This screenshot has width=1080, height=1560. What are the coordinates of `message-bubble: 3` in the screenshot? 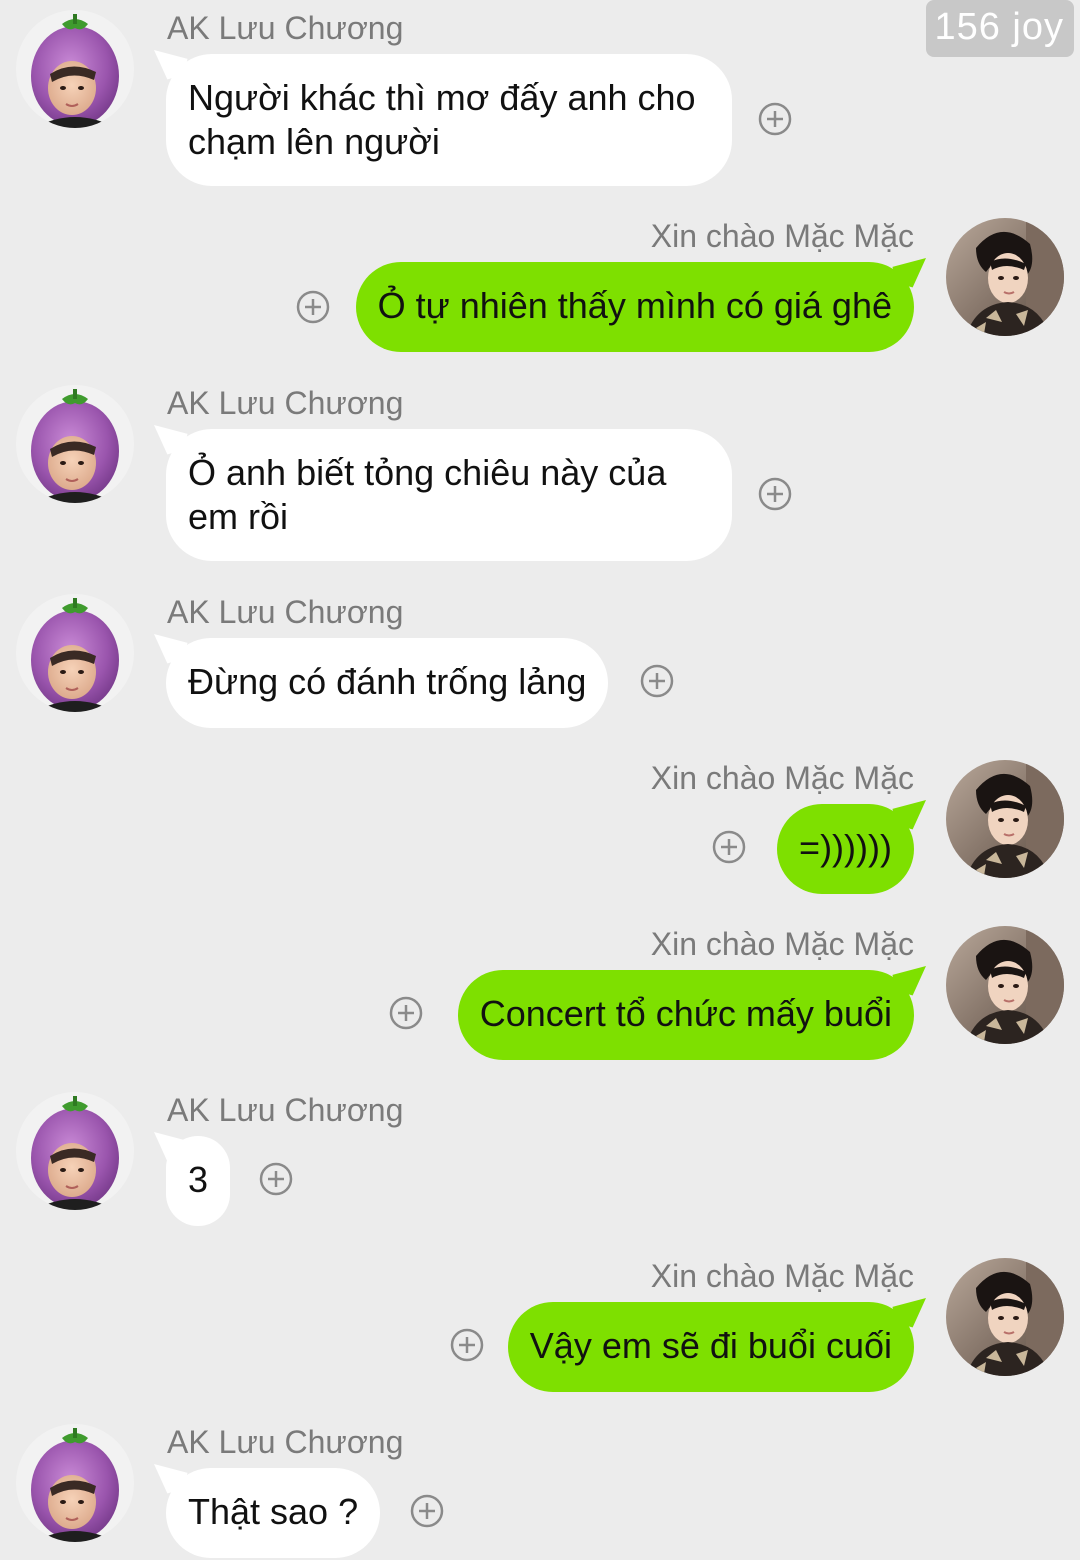 It's located at (198, 1181).